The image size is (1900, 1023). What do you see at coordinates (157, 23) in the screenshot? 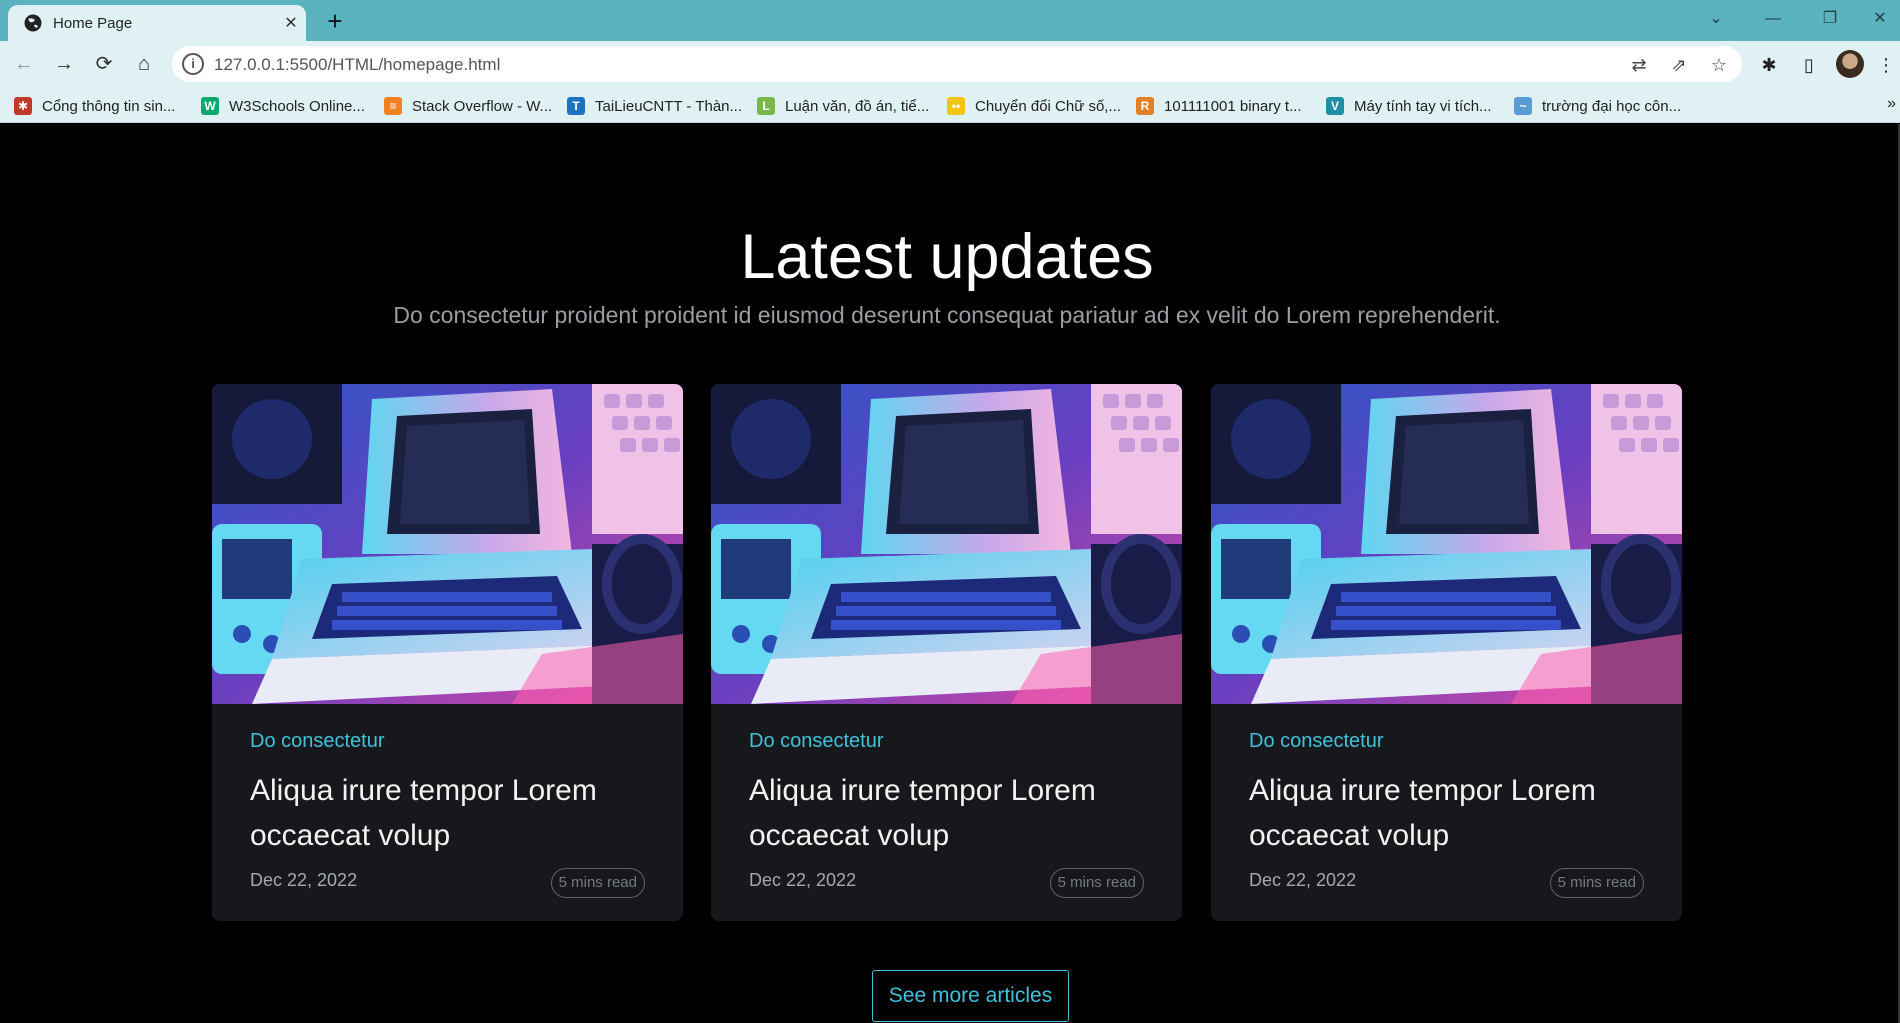
I see `browser-tab: Home Page ✕` at bounding box center [157, 23].